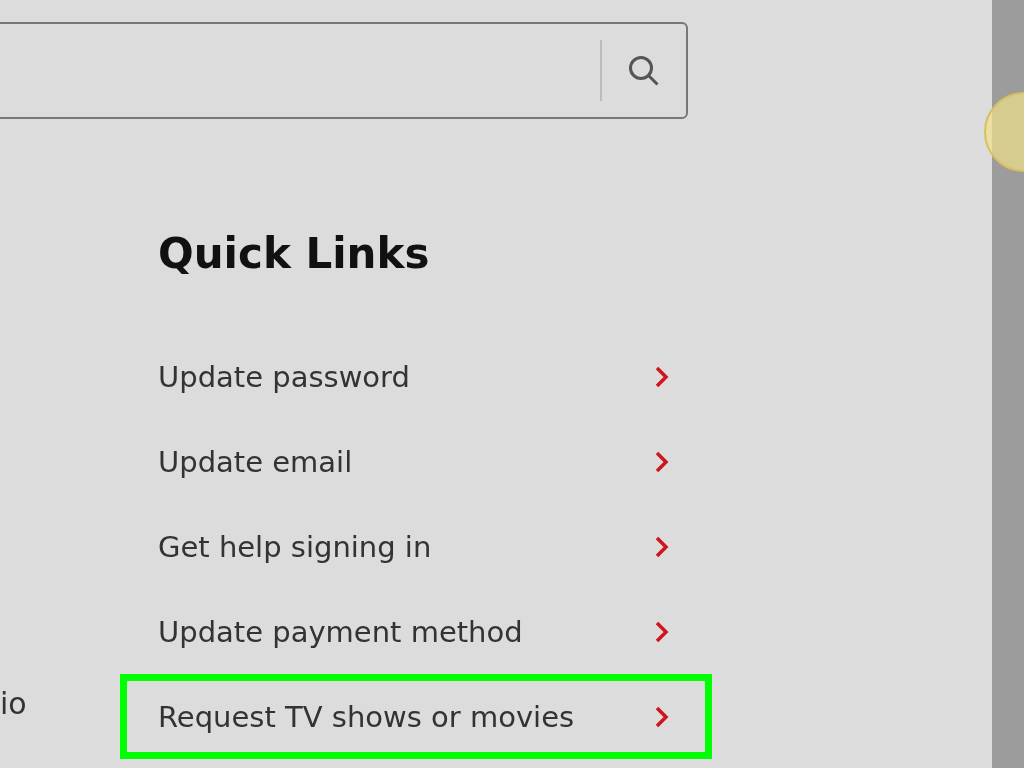  I want to click on search-field, so click(344, 70).